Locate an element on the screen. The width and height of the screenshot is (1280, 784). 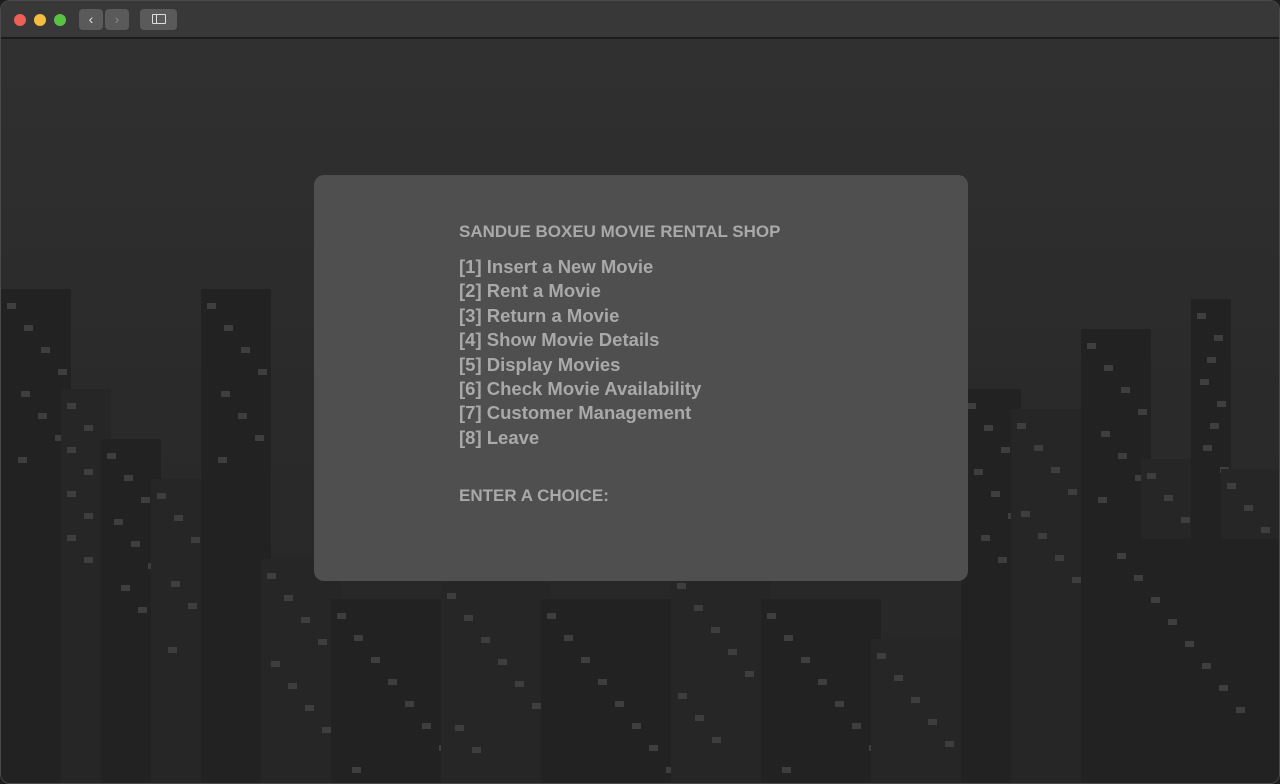
choice-prompt: ENTER A CHOICE: is located at coordinates (534, 496).